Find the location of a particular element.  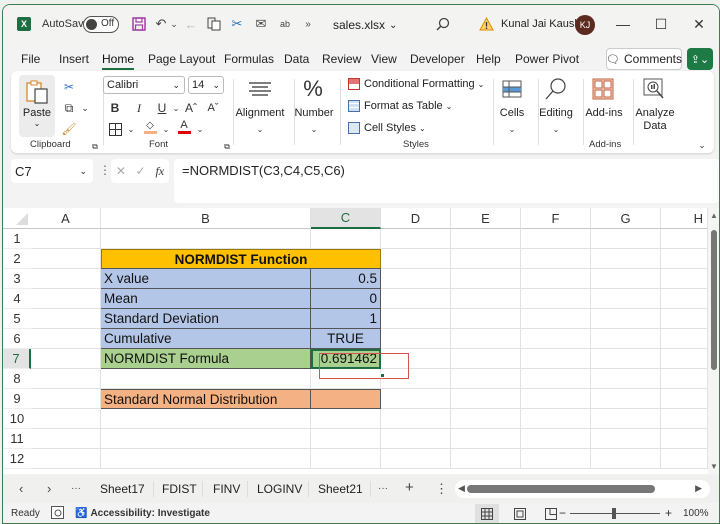

cell-c4: 0 is located at coordinates (346, 299).